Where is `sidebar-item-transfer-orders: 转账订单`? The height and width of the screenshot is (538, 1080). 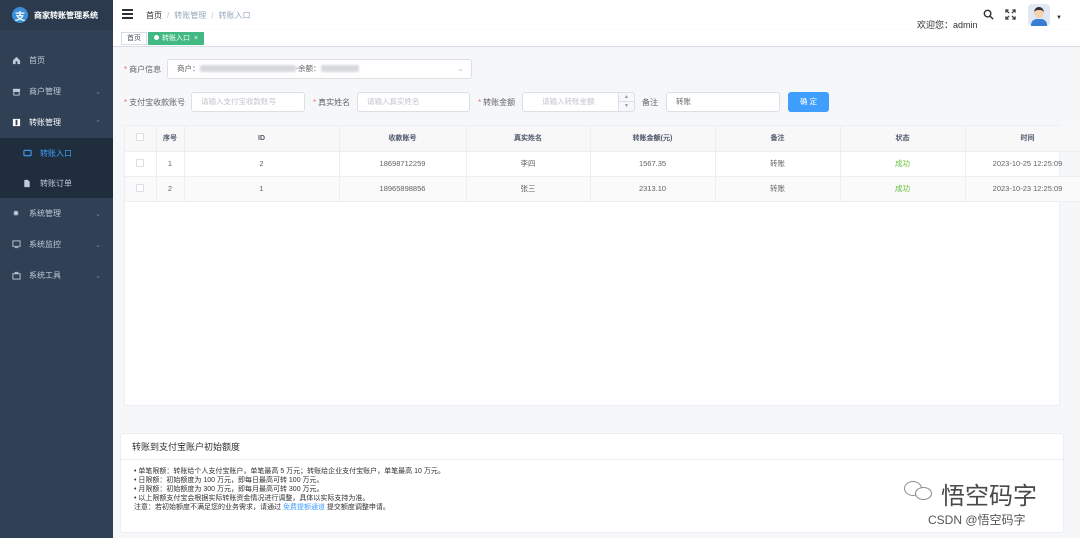 sidebar-item-transfer-orders: 转账订单 is located at coordinates (56, 183).